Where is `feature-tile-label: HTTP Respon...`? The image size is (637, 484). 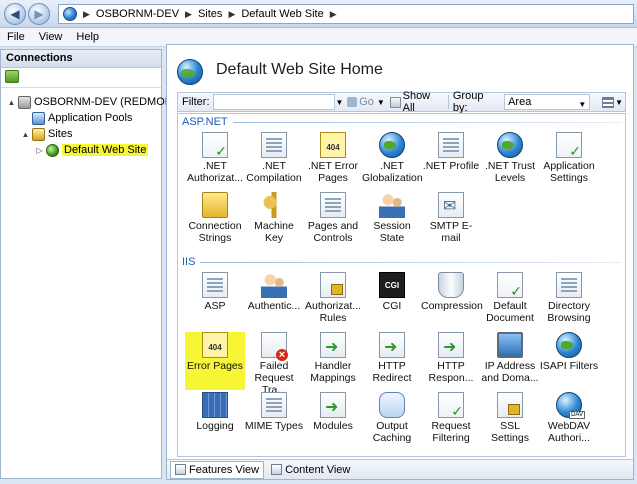
feature-tile-label: HTTP Respon... is located at coordinates (451, 372).